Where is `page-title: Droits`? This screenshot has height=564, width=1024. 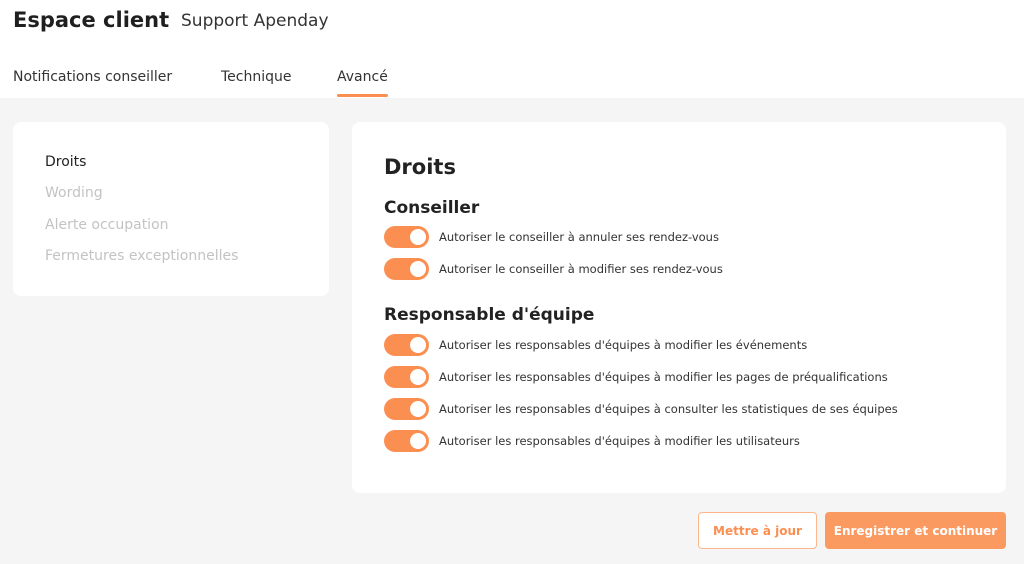
page-title: Droits is located at coordinates (420, 167).